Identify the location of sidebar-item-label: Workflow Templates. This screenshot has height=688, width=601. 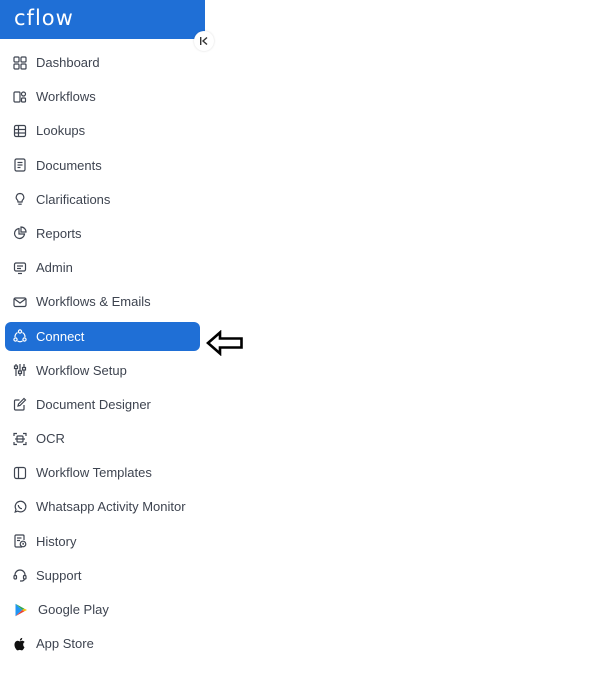
(94, 473).